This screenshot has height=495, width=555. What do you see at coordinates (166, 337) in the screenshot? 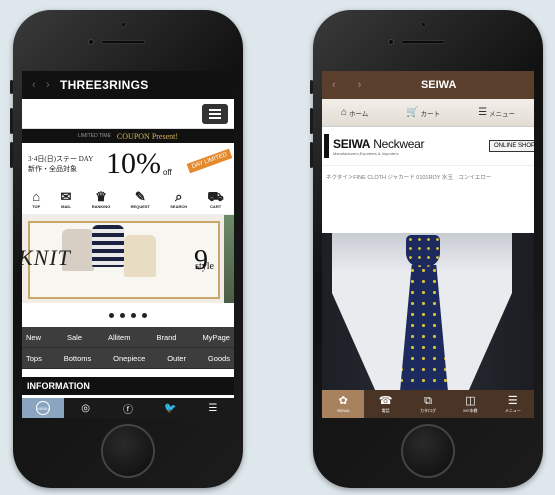
I see `category-brand: Brand` at bounding box center [166, 337].